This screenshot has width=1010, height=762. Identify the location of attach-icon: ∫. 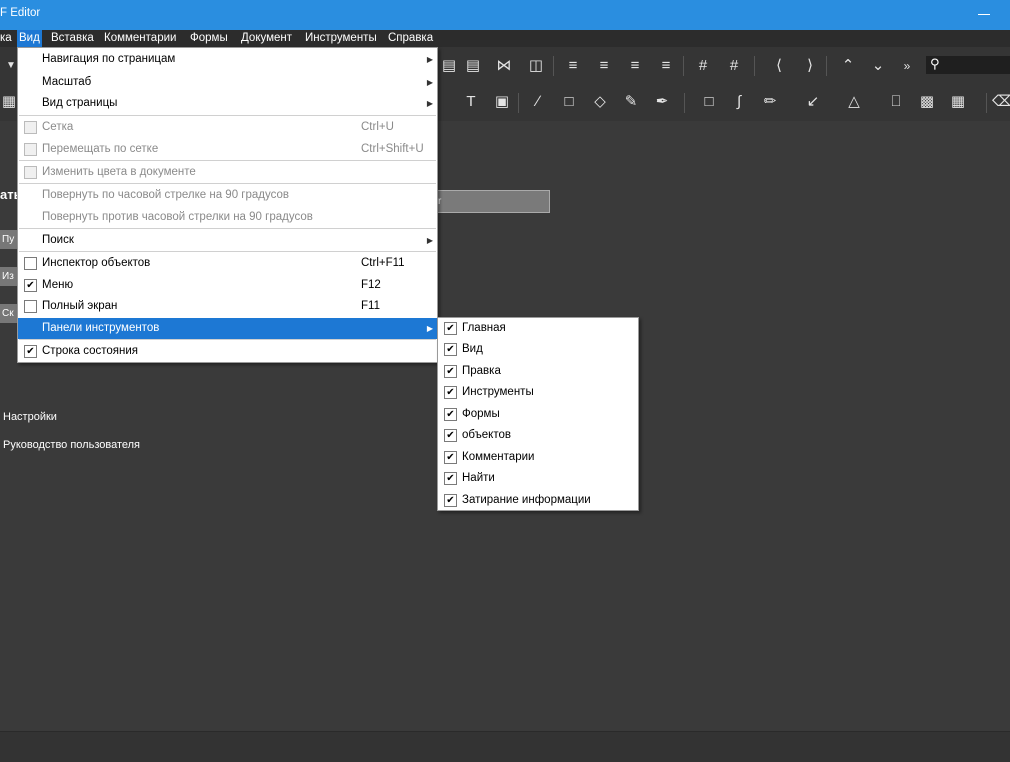
(739, 102).